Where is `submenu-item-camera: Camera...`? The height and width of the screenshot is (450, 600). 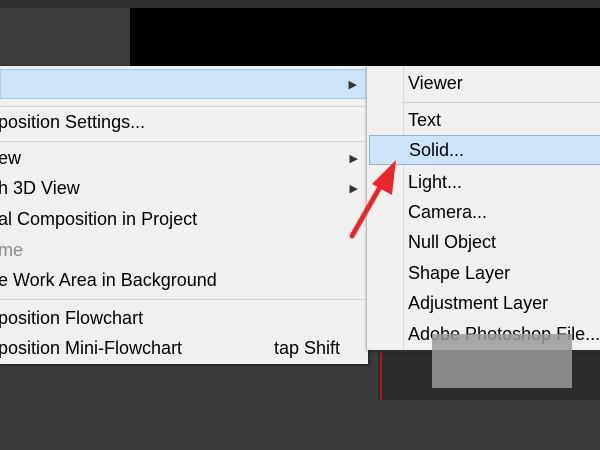
submenu-item-camera: Camera... is located at coordinates (483, 212).